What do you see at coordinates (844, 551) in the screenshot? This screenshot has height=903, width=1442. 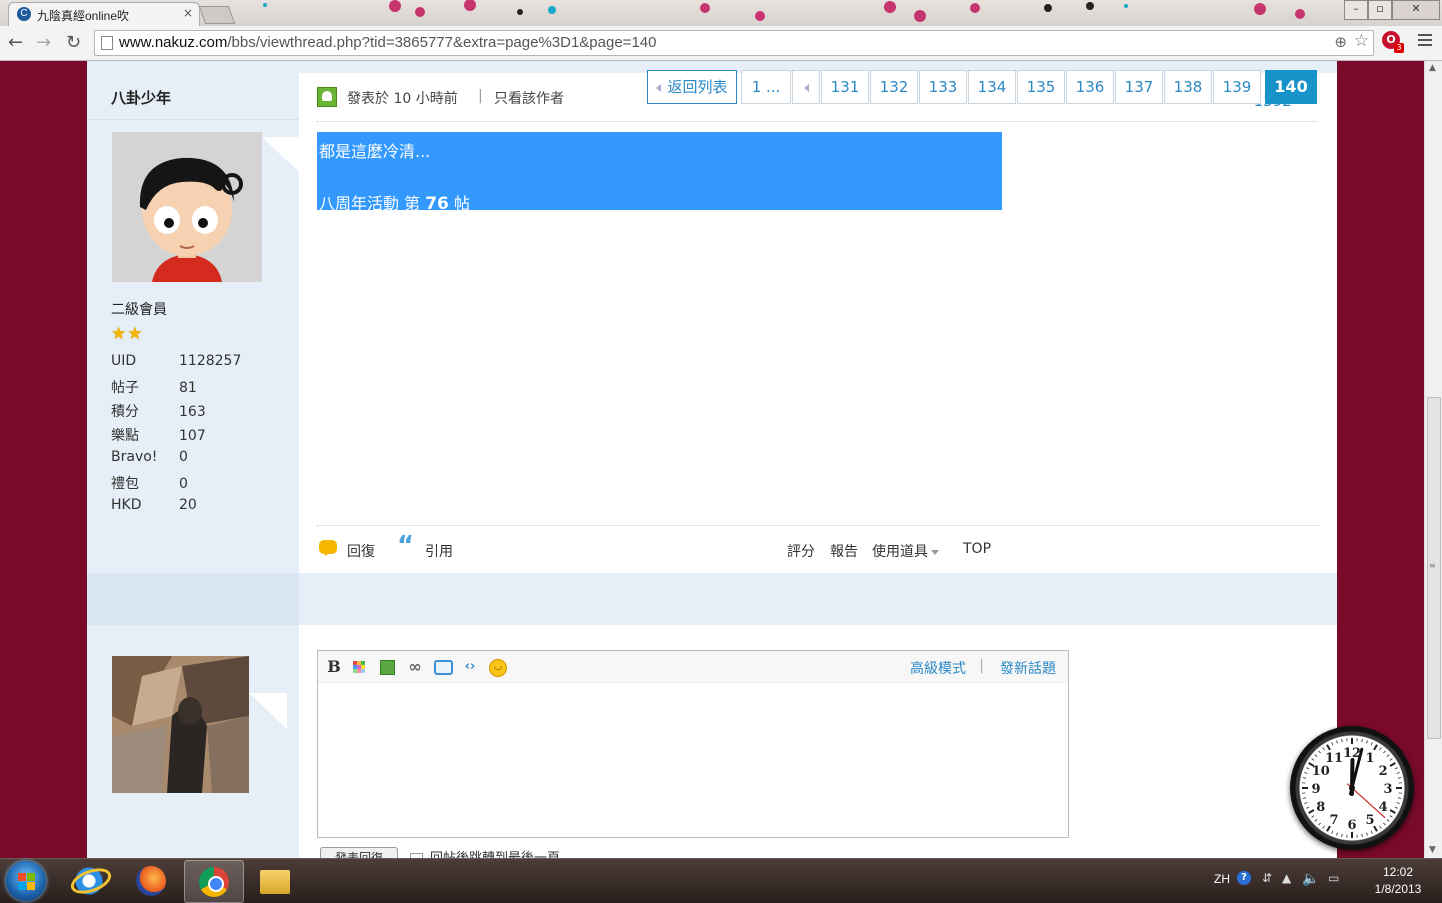 I see `report-button: 報告` at bounding box center [844, 551].